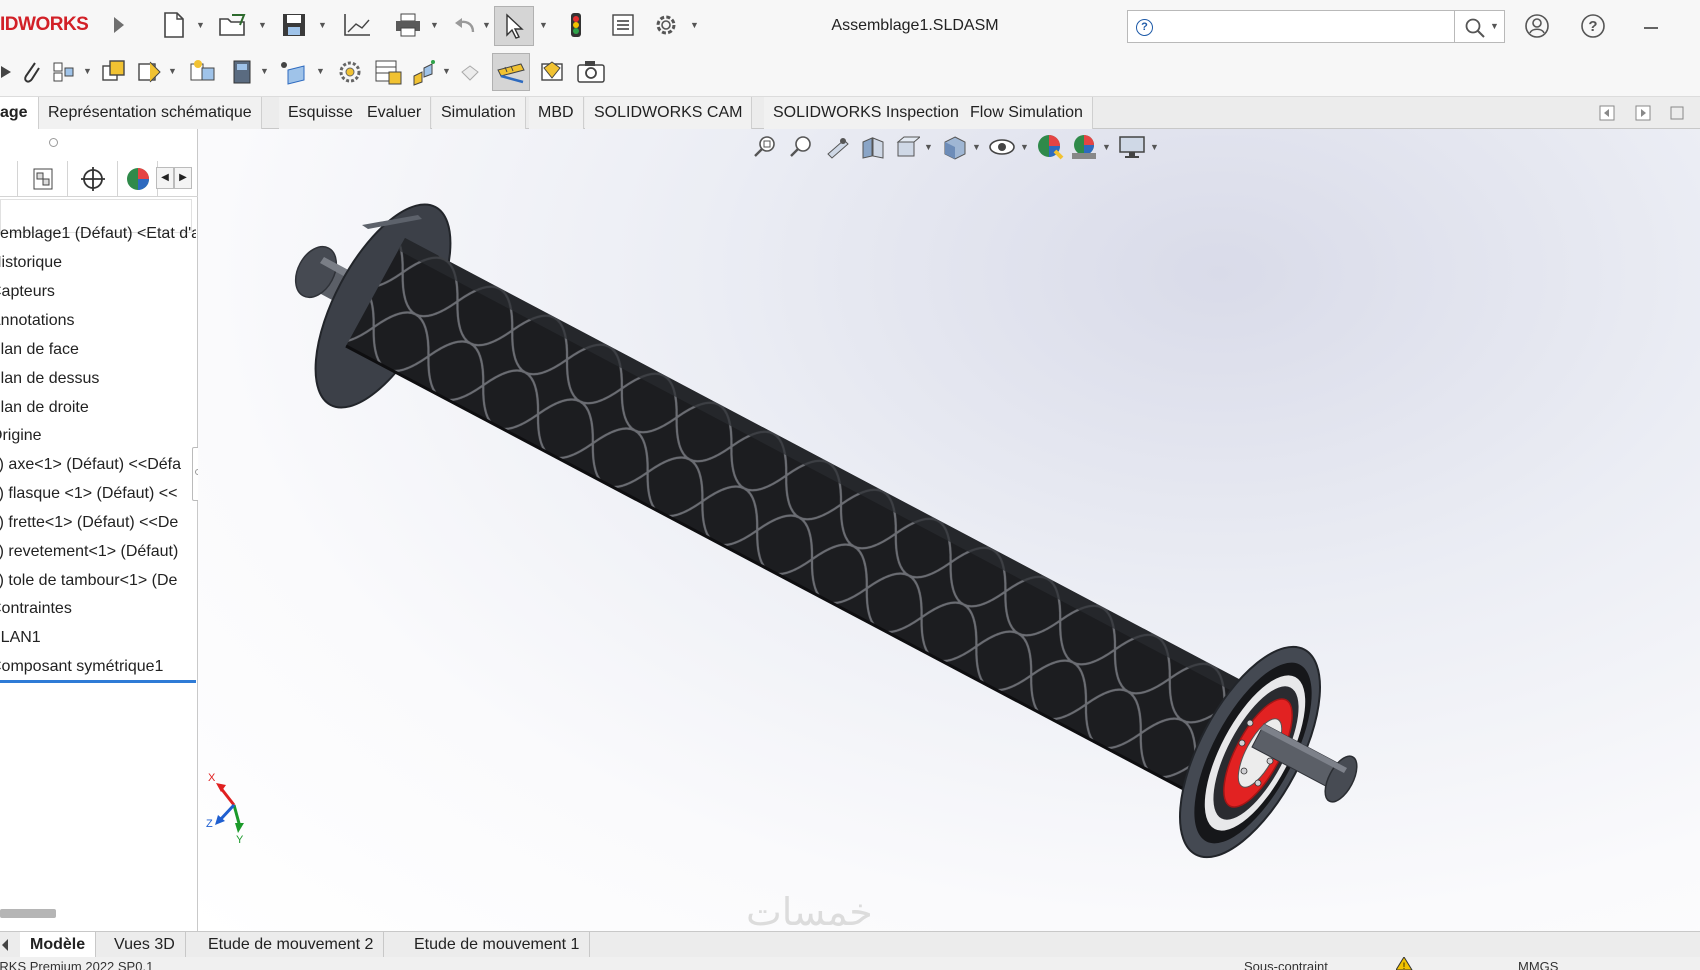 The width and height of the screenshot is (1700, 970). Describe the element at coordinates (93, 666) in the screenshot. I see `tree-item-composant-symetrique: Composant symétrique1` at that location.